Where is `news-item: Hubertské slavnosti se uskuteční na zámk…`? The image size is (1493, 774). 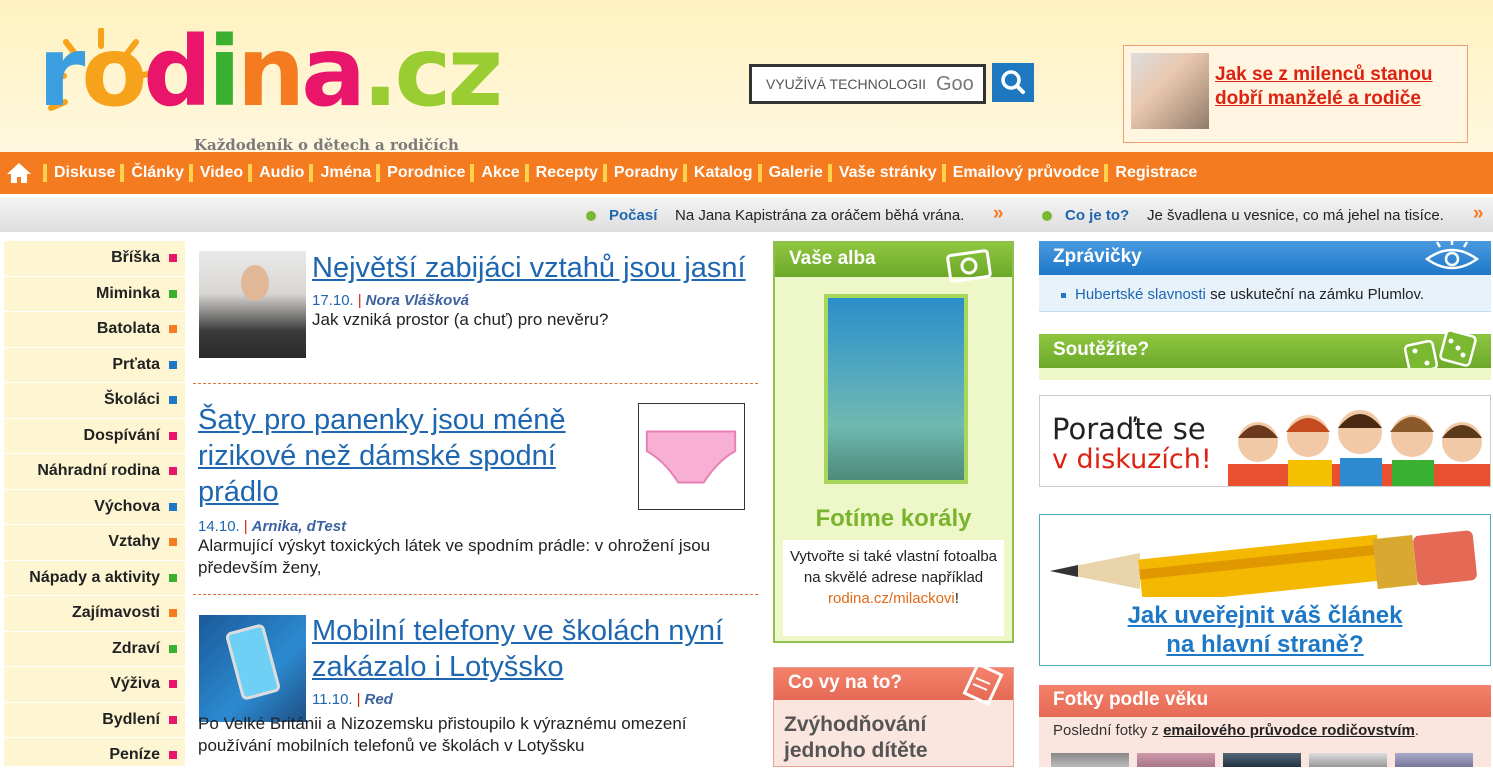
news-item: Hubertské slavnosti se uskuteční na zámk… is located at coordinates (1265, 293).